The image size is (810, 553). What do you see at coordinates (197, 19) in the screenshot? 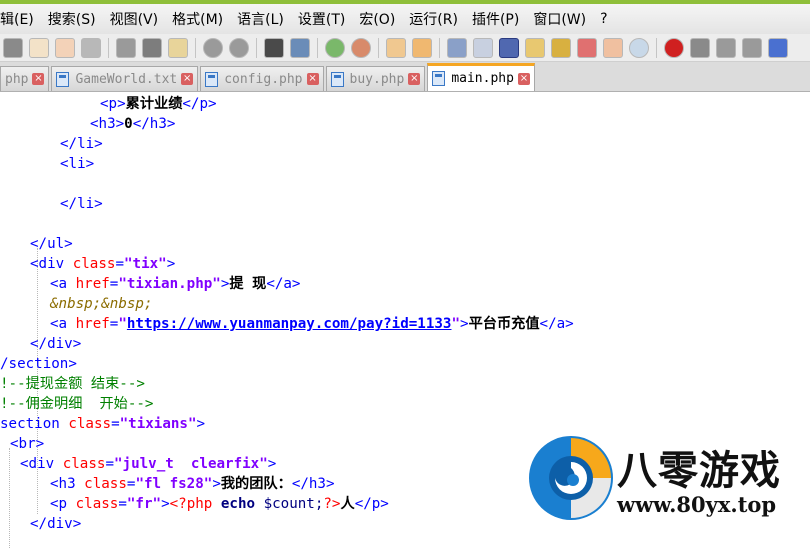
I see `menu-format: 格式(M)` at bounding box center [197, 19].